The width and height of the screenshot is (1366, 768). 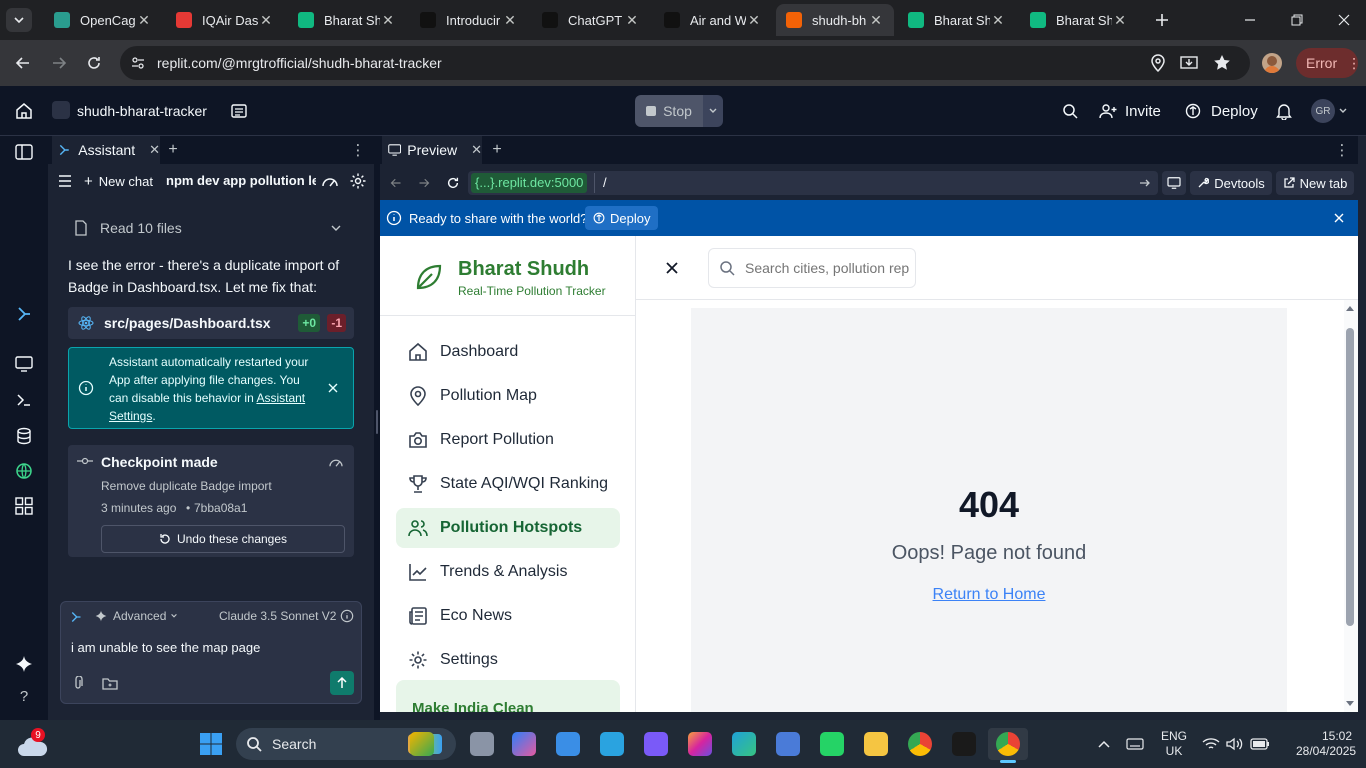 What do you see at coordinates (1104, 744) in the screenshot?
I see `tray-overflow-icon` at bounding box center [1104, 744].